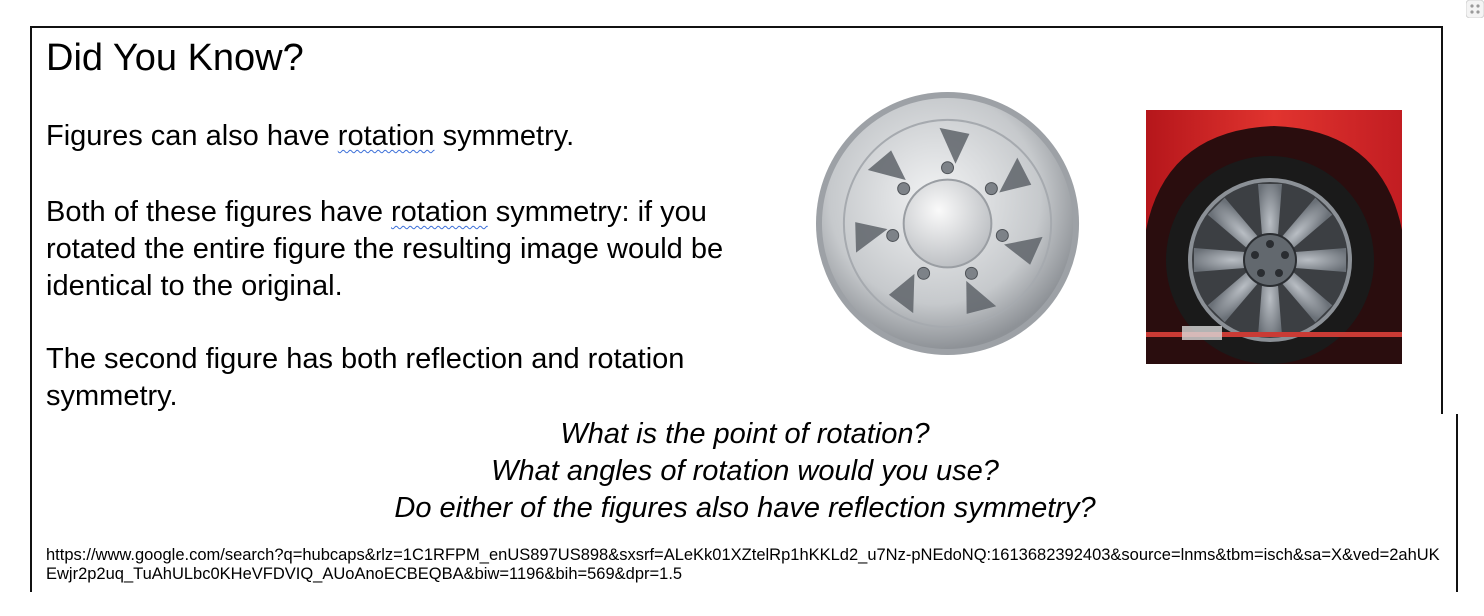 This screenshot has width=1484, height=616. I want to click on hubcap-image, so click(953, 225).